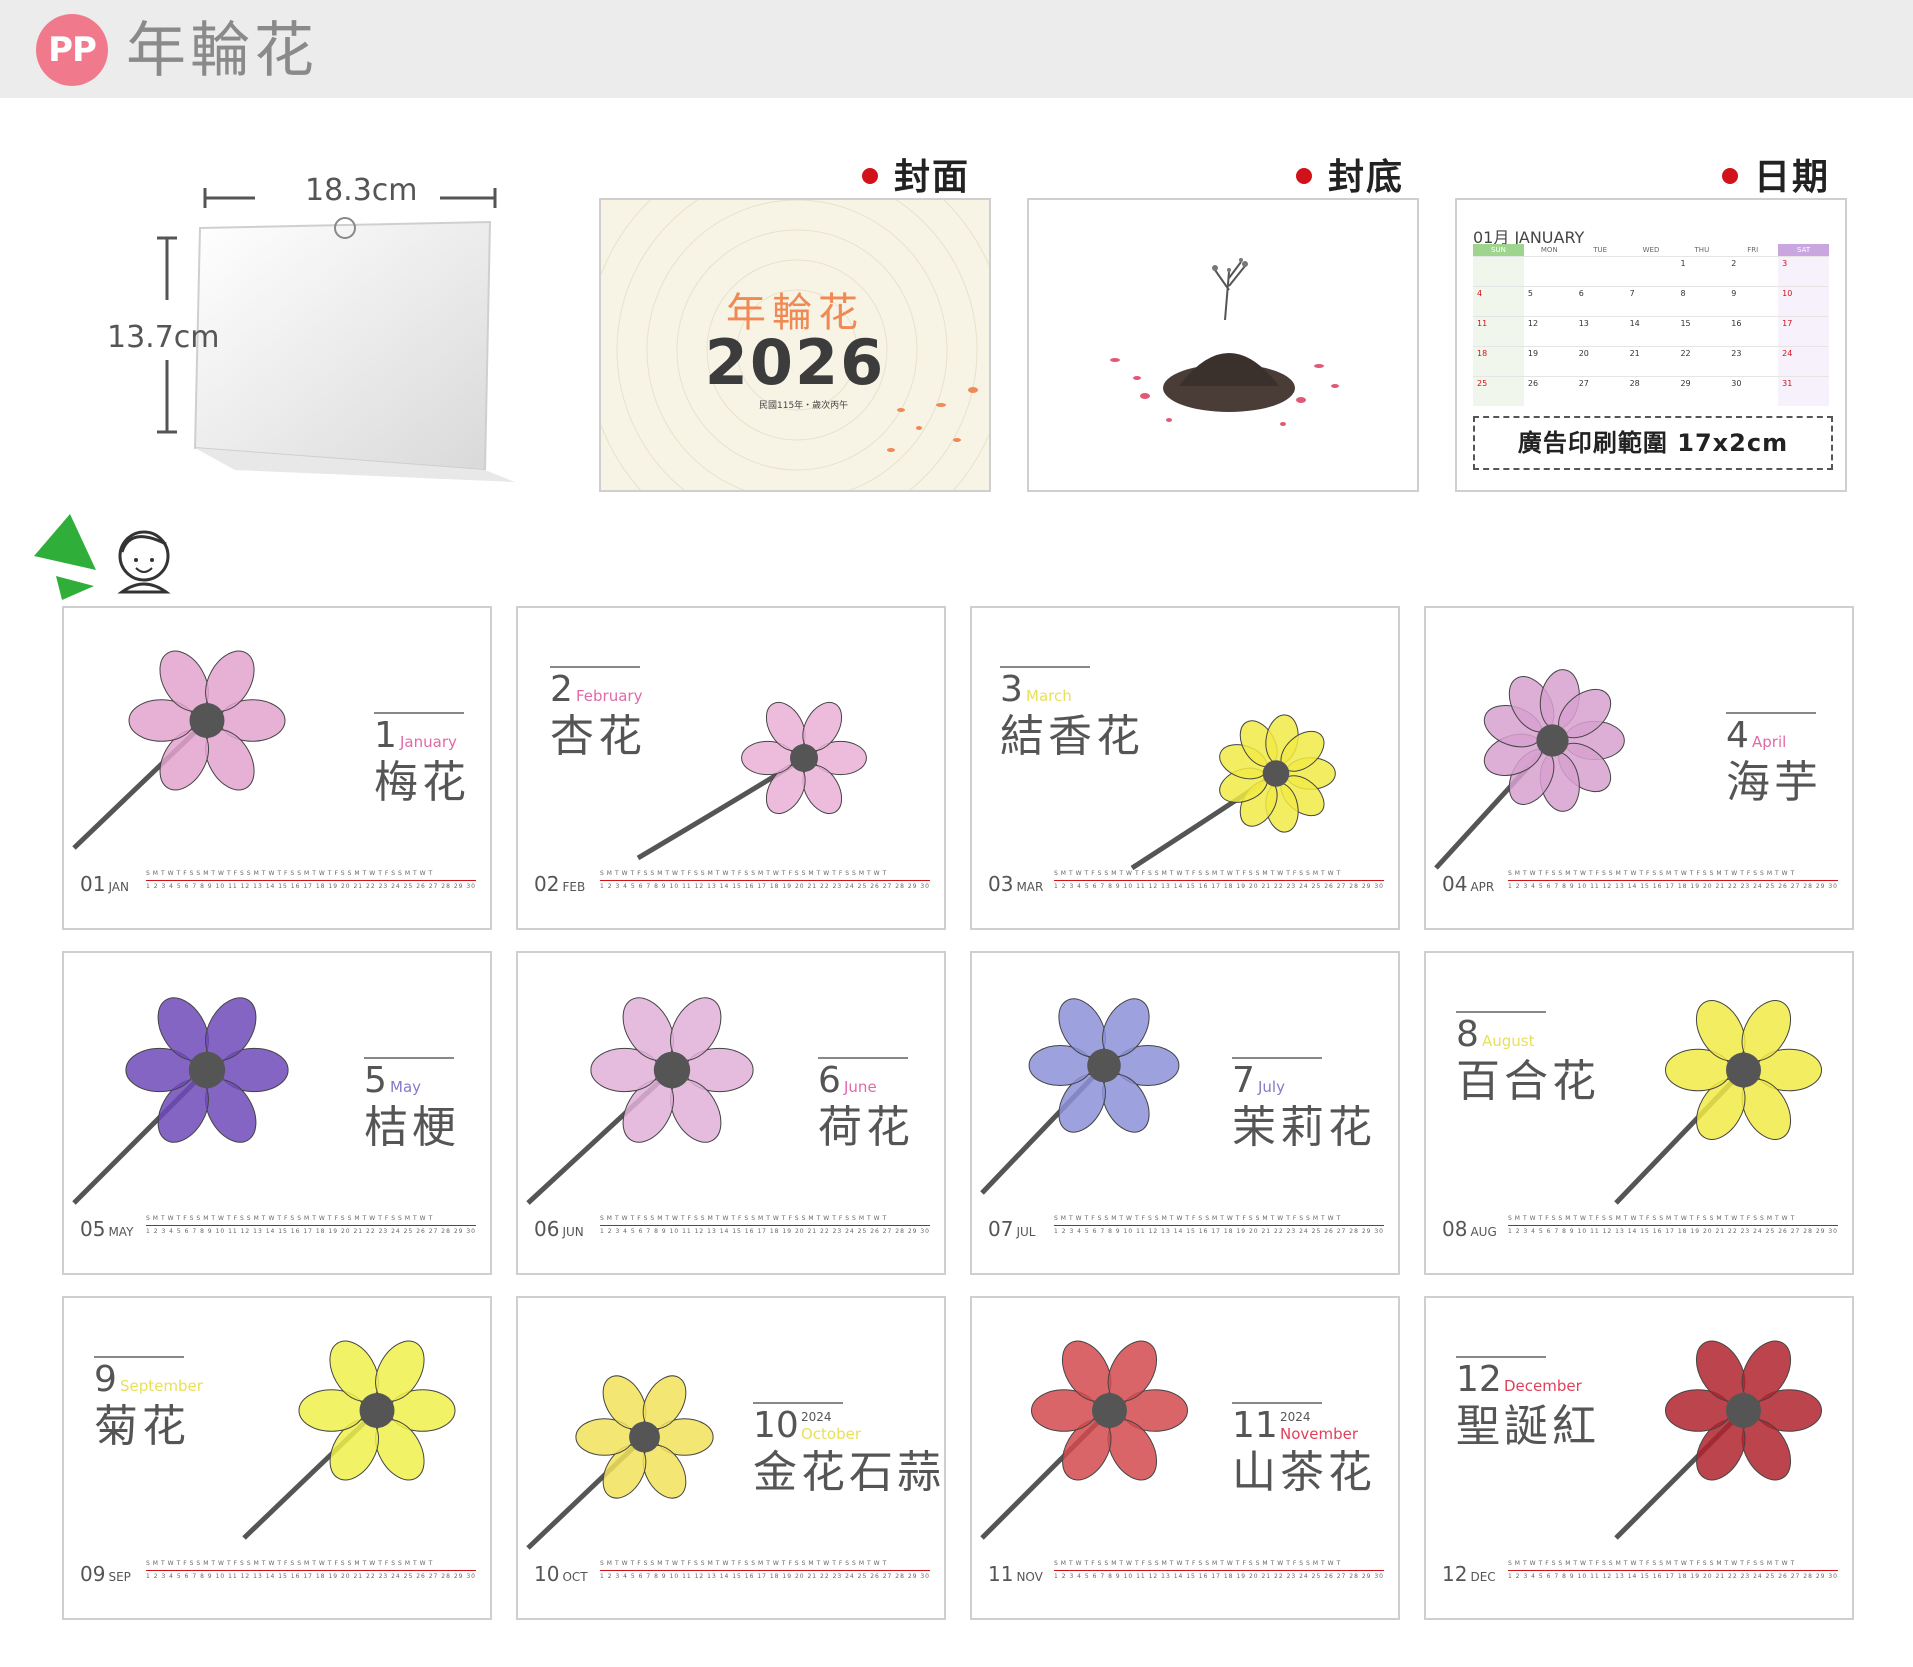 The width and height of the screenshot is (1913, 1667). I want to click on month-abbreviation: JUN, so click(573, 1232).